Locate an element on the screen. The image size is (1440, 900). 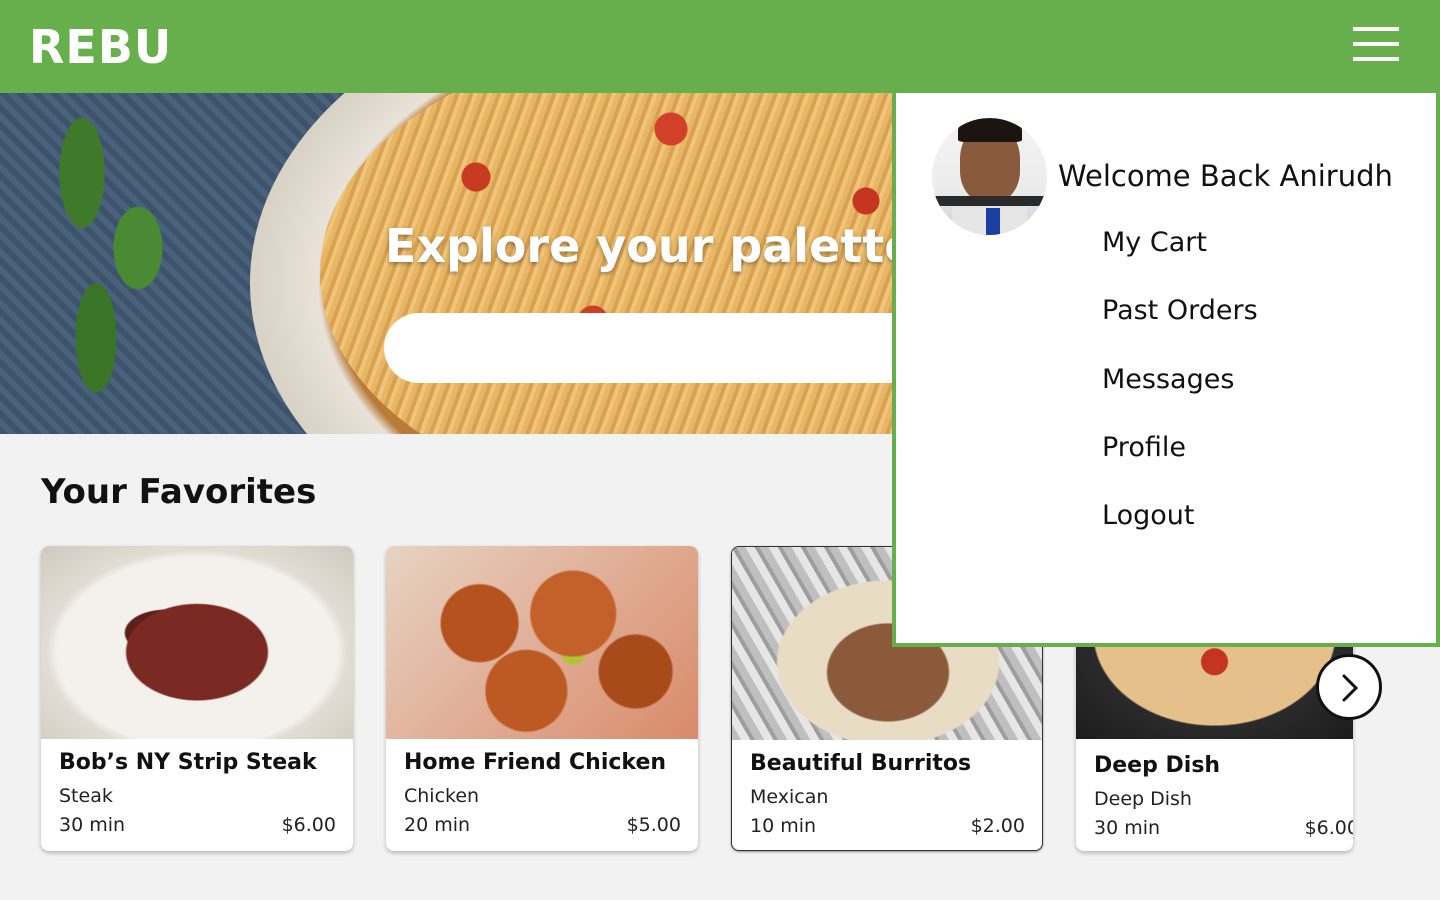
card-name: Bob’s NY Strip Steak is located at coordinates (188, 762).